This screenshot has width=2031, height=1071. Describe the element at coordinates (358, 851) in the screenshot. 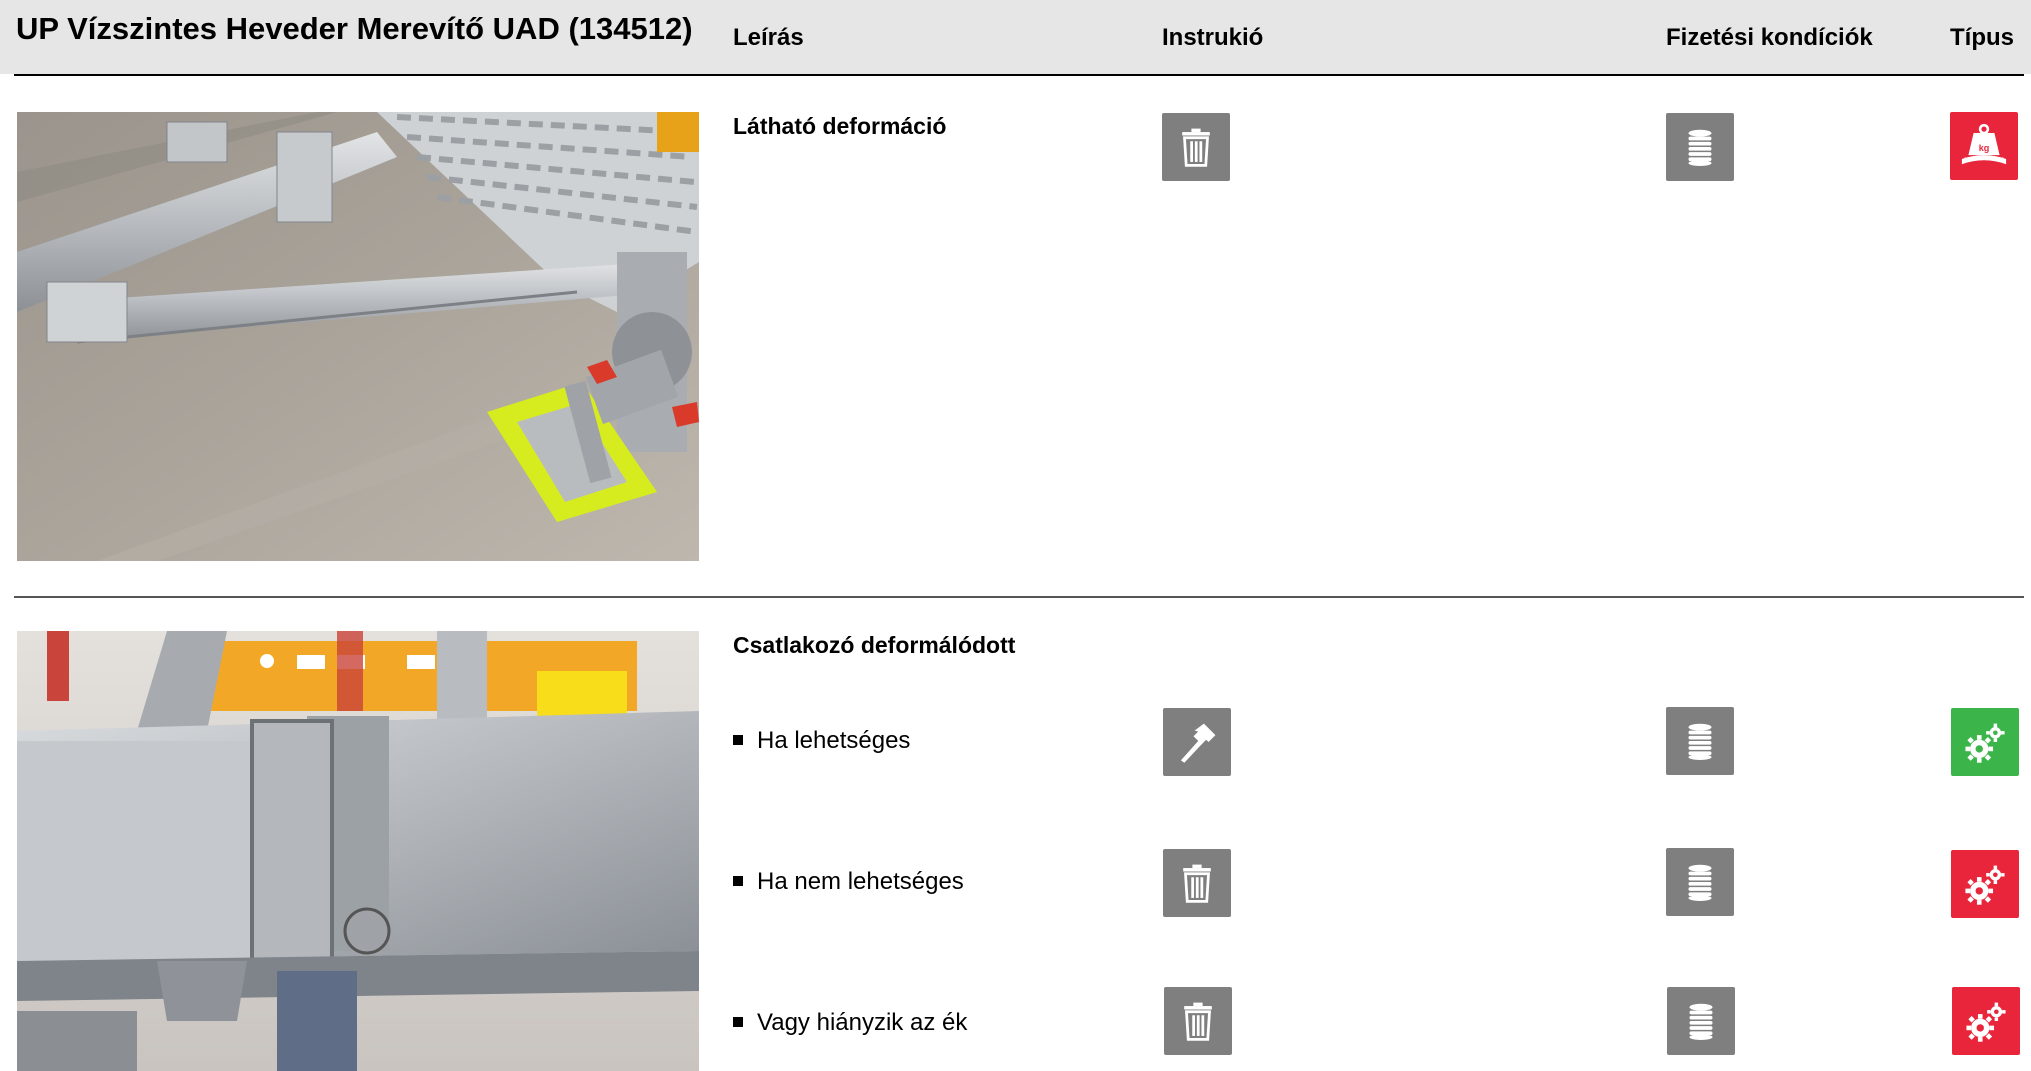

I see `connector-closeup-photo` at that location.